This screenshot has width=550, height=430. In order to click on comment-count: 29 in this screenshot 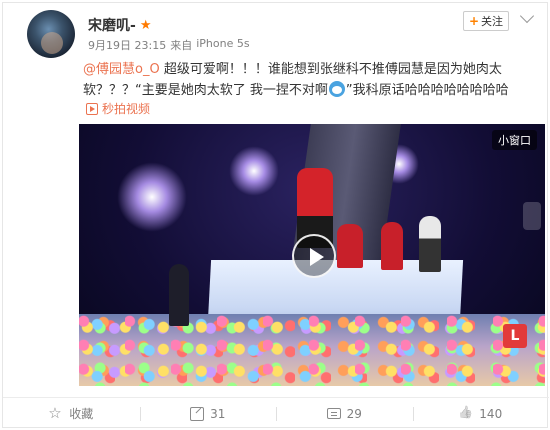, I will do `click(354, 413)`.